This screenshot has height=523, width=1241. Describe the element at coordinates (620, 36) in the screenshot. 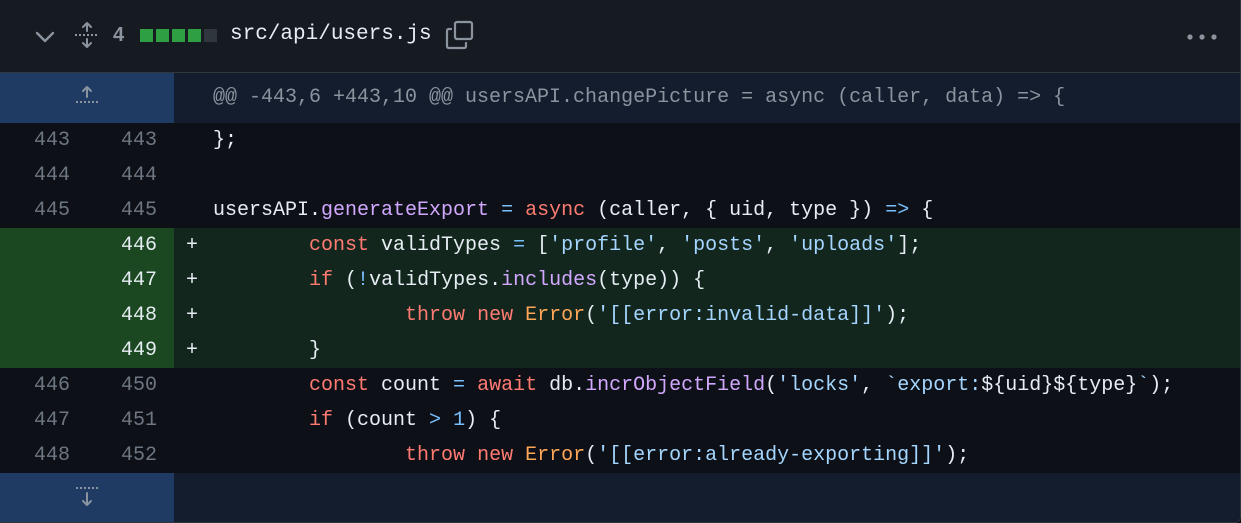

I see `file-header: 4 src/api/users.js` at that location.